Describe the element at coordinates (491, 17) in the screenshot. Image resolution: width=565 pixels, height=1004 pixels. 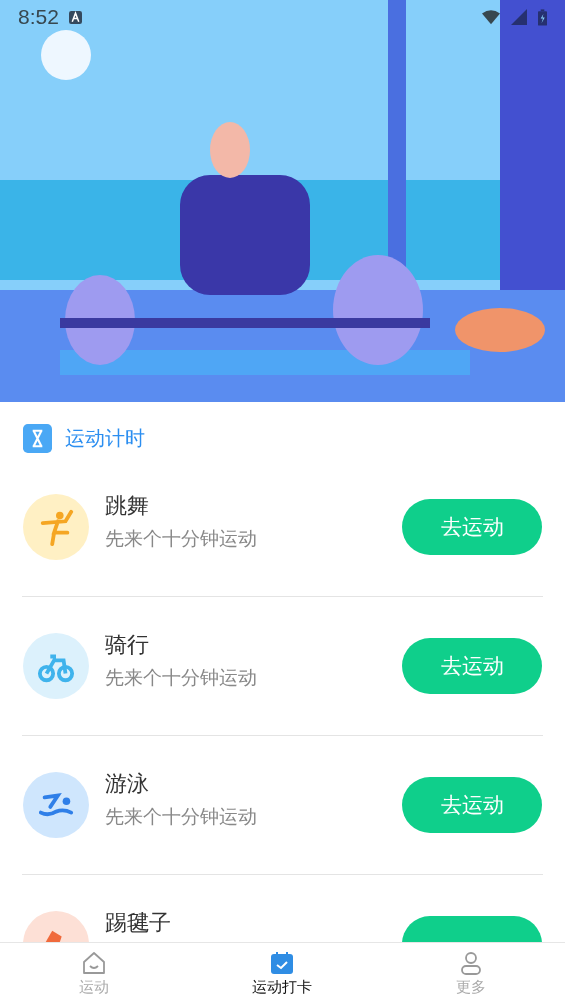
I see `wifi-icon` at that location.